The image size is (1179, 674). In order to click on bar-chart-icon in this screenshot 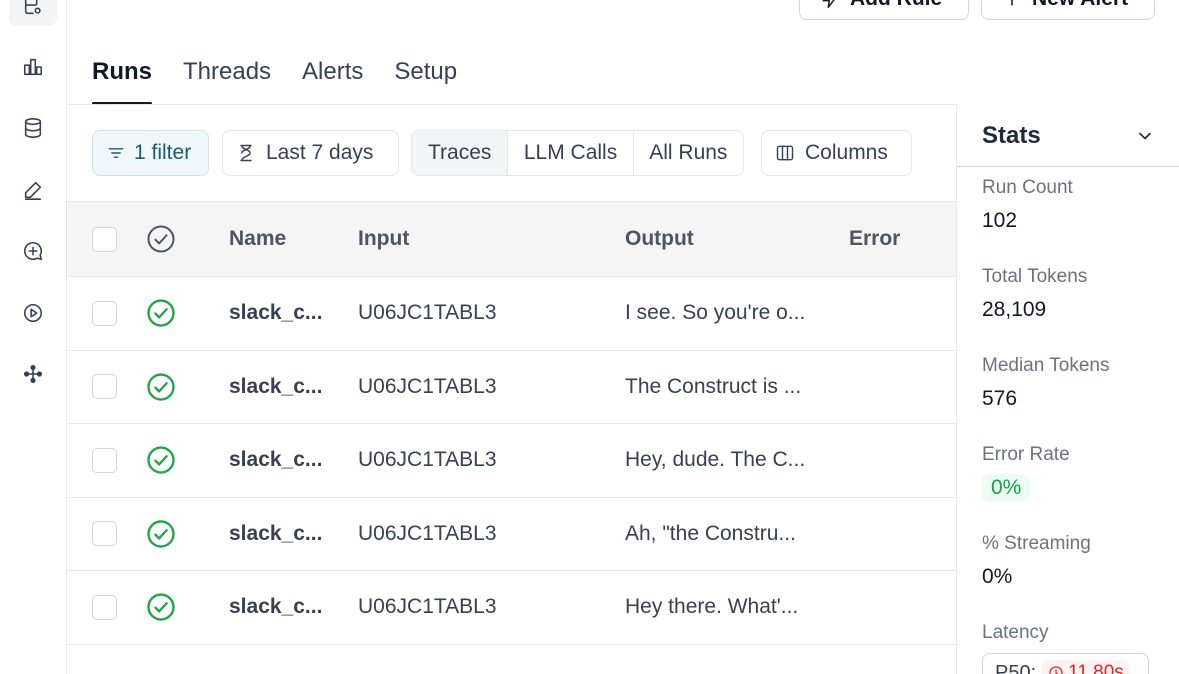, I will do `click(33, 67)`.